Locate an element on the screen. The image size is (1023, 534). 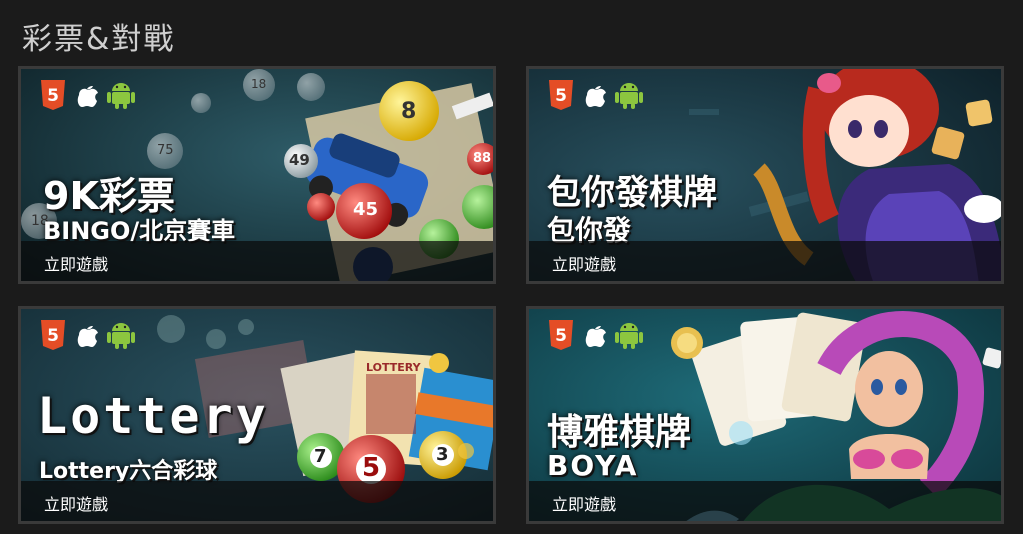
ball-number: 7 is located at coordinates (320, 456).